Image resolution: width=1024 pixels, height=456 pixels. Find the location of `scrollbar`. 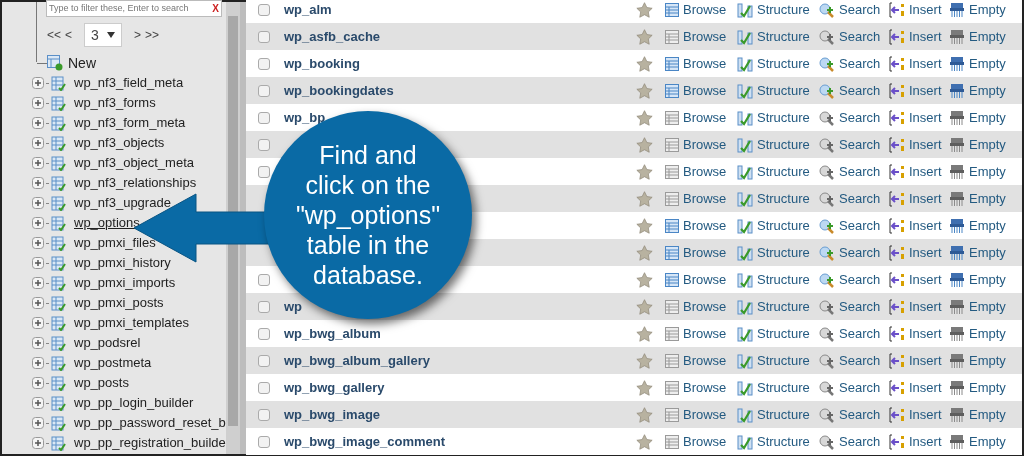

scrollbar is located at coordinates (233, 228).